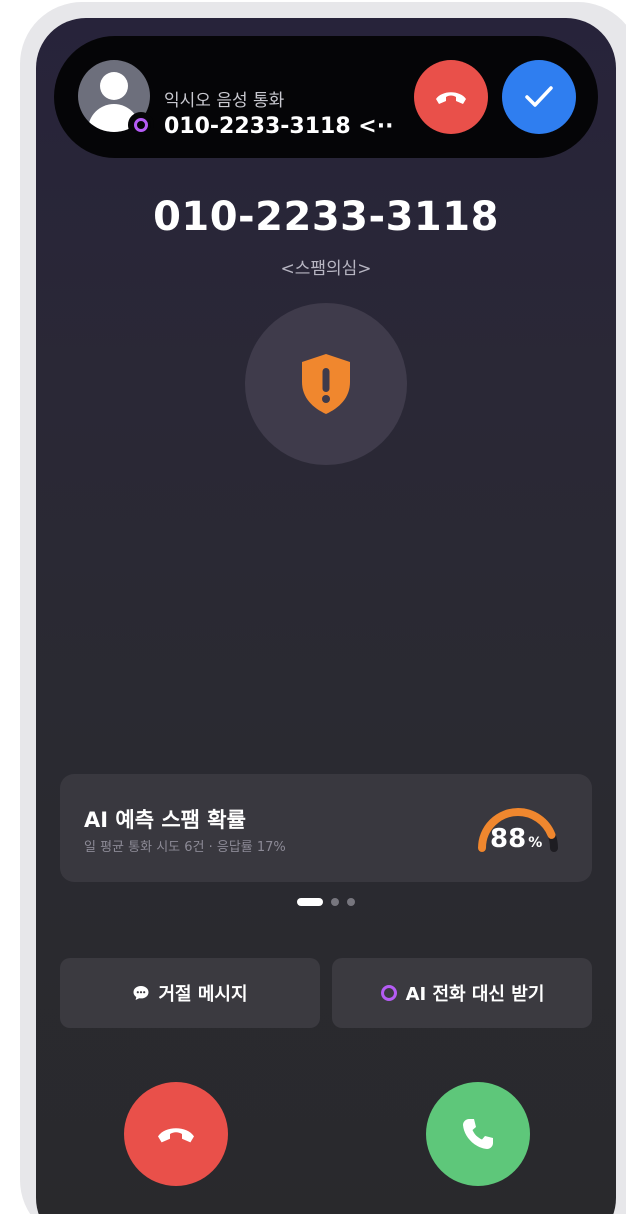 The width and height of the screenshot is (626, 1214). What do you see at coordinates (165, 820) in the screenshot?
I see `ai-card-title: AI 예측 스팸 확률` at bounding box center [165, 820].